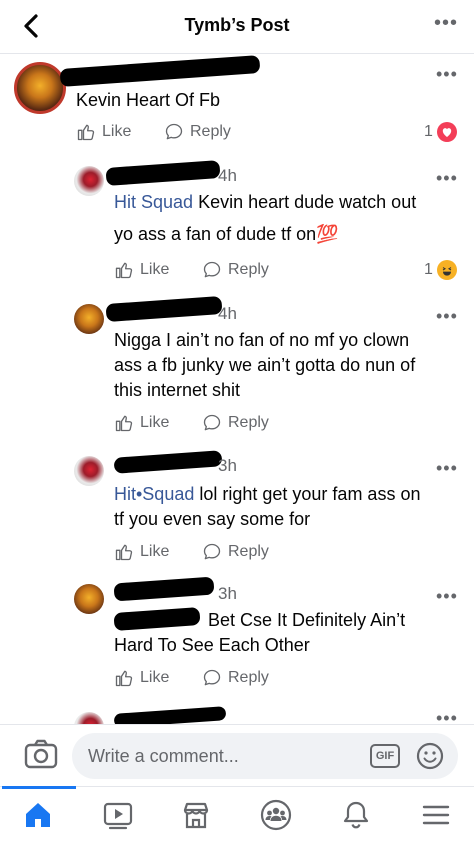 The image size is (474, 843). What do you see at coordinates (265, 756) in the screenshot?
I see `comment-input: Write a comment... GIF` at bounding box center [265, 756].